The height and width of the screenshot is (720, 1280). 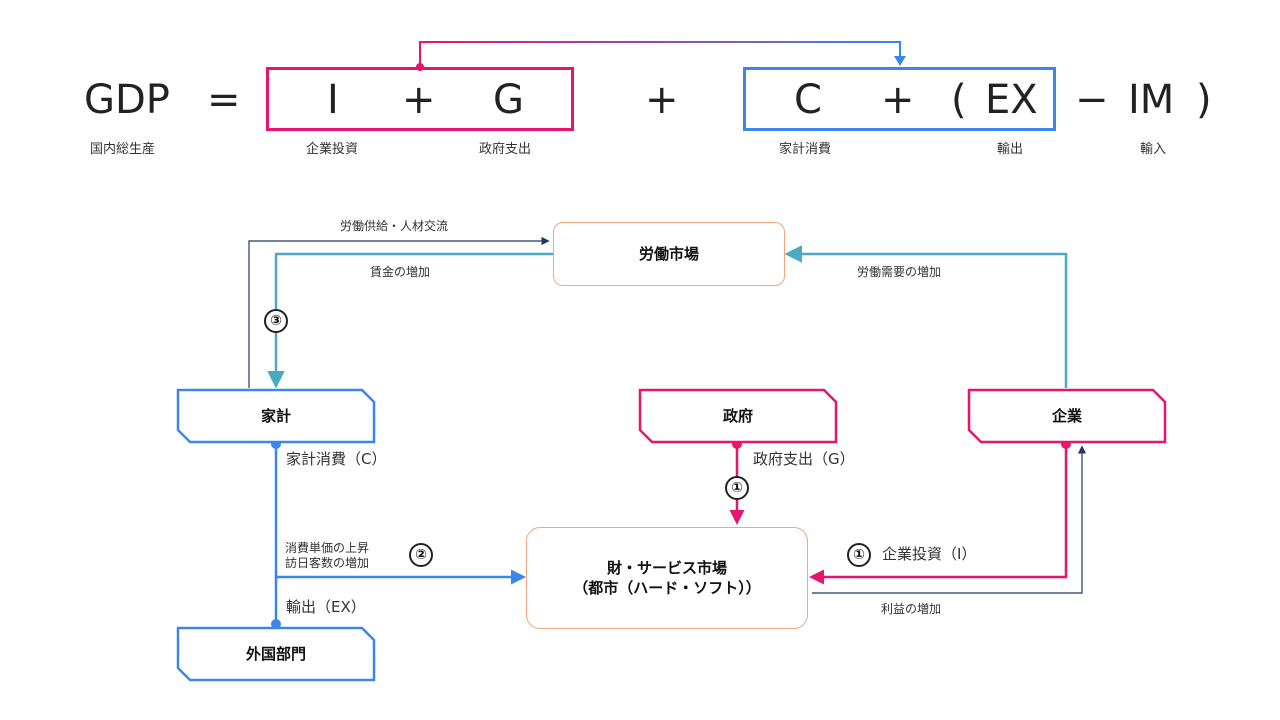 I want to click on export-term: EX, so click(x=1011, y=100).